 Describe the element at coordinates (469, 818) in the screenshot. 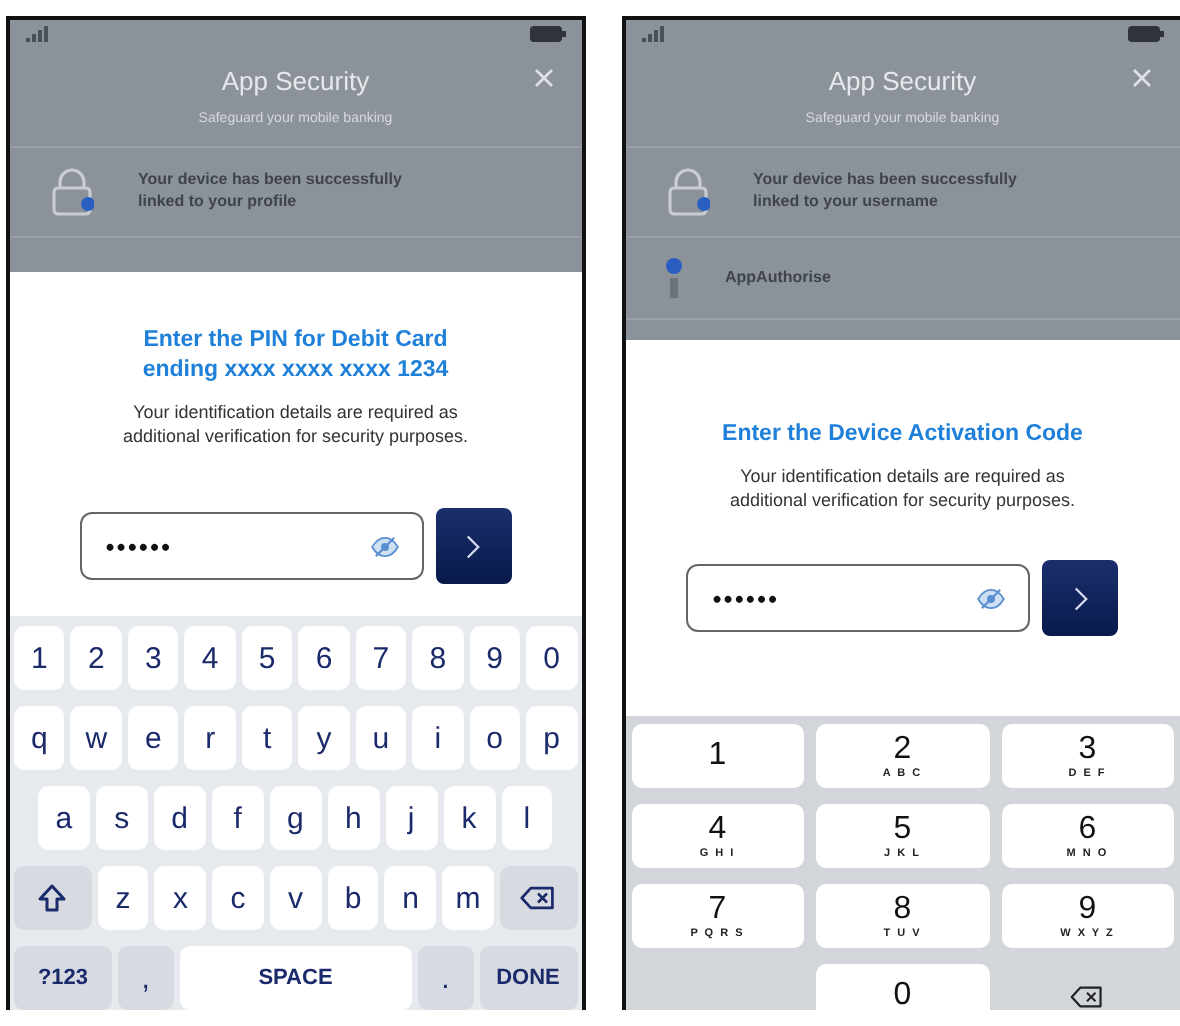

I see `keyboard-key: k` at that location.